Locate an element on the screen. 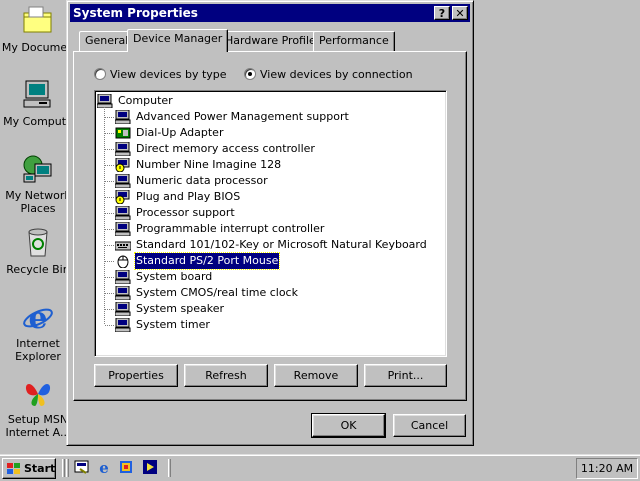 This screenshot has height=481, width=640. clock: 11:20 AM is located at coordinates (607, 468).